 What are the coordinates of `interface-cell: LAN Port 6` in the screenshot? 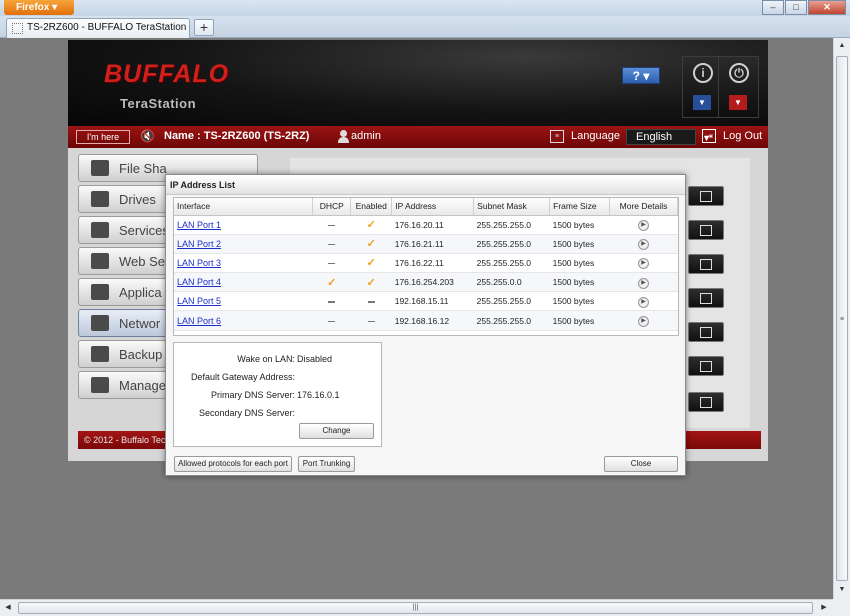 It's located at (243, 320).